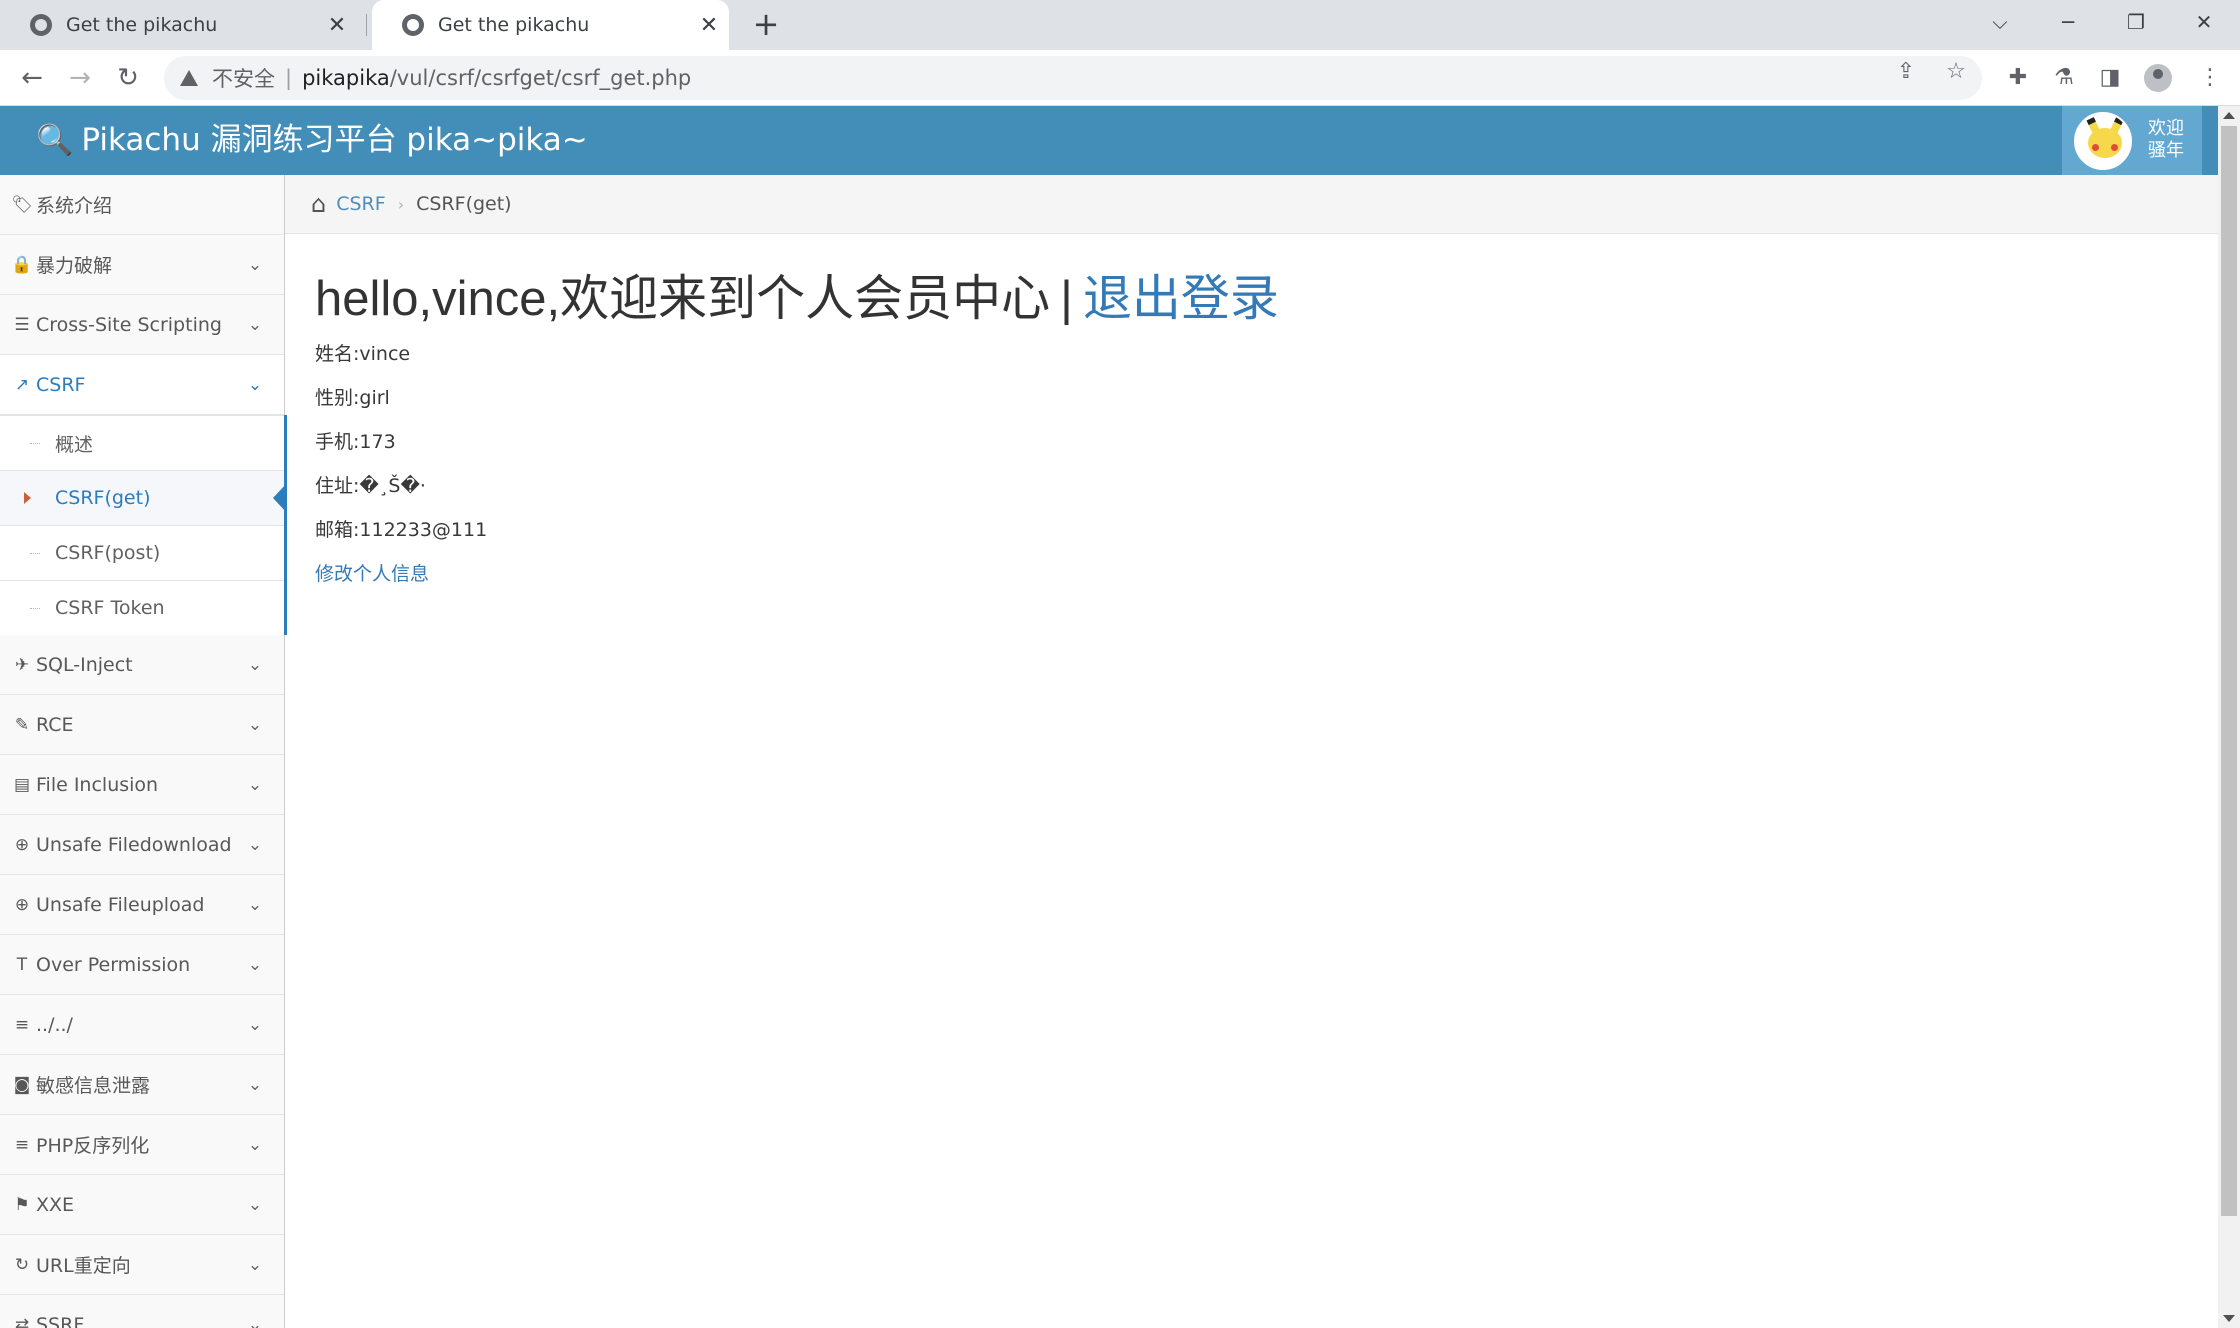 The width and height of the screenshot is (2240, 1328). I want to click on sidebar-item-label: 系统介绍, so click(74, 206).